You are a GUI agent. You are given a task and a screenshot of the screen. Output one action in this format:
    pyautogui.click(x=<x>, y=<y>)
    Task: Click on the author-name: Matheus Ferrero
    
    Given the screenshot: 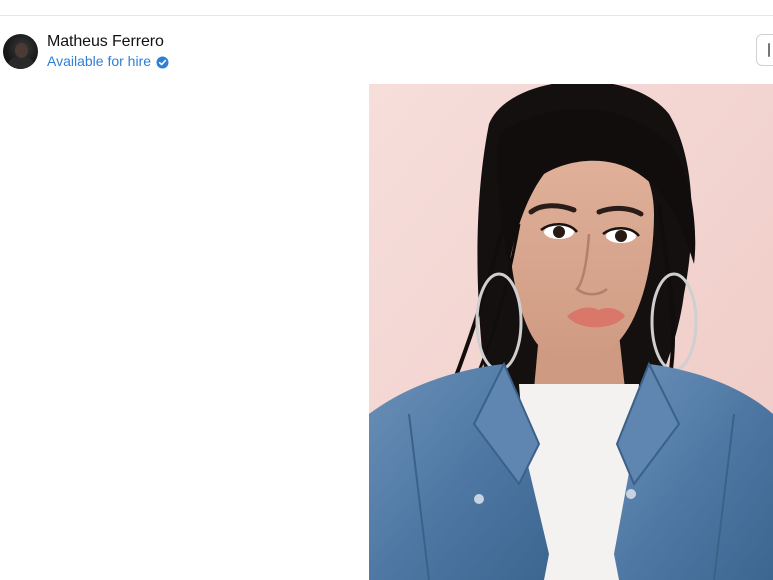 What is the action you would take?
    pyautogui.click(x=108, y=42)
    